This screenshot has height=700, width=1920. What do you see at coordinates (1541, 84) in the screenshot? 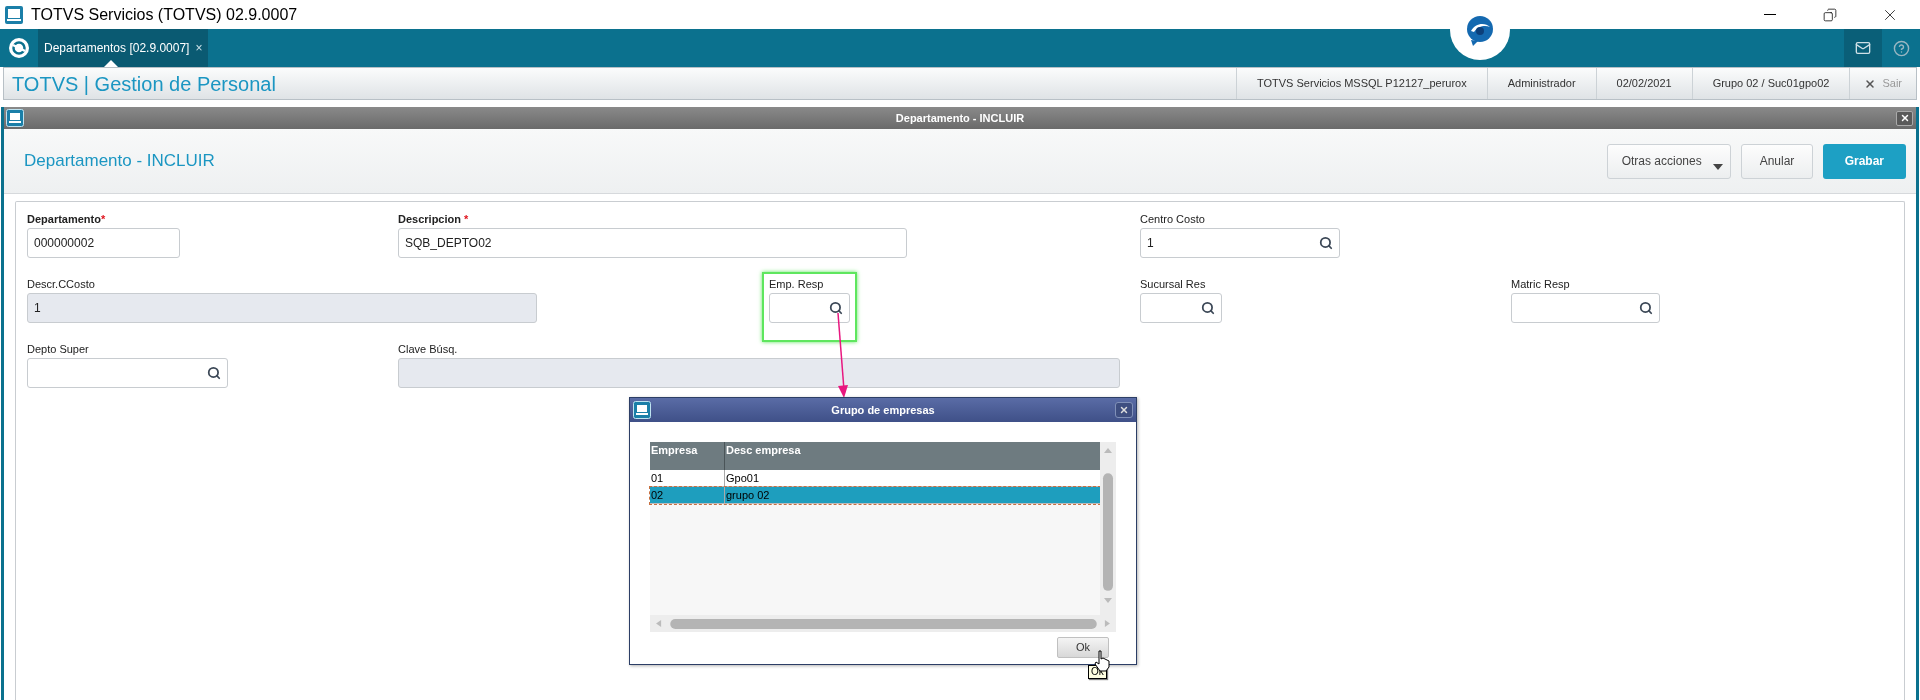
I see `status-item: Administrador` at bounding box center [1541, 84].